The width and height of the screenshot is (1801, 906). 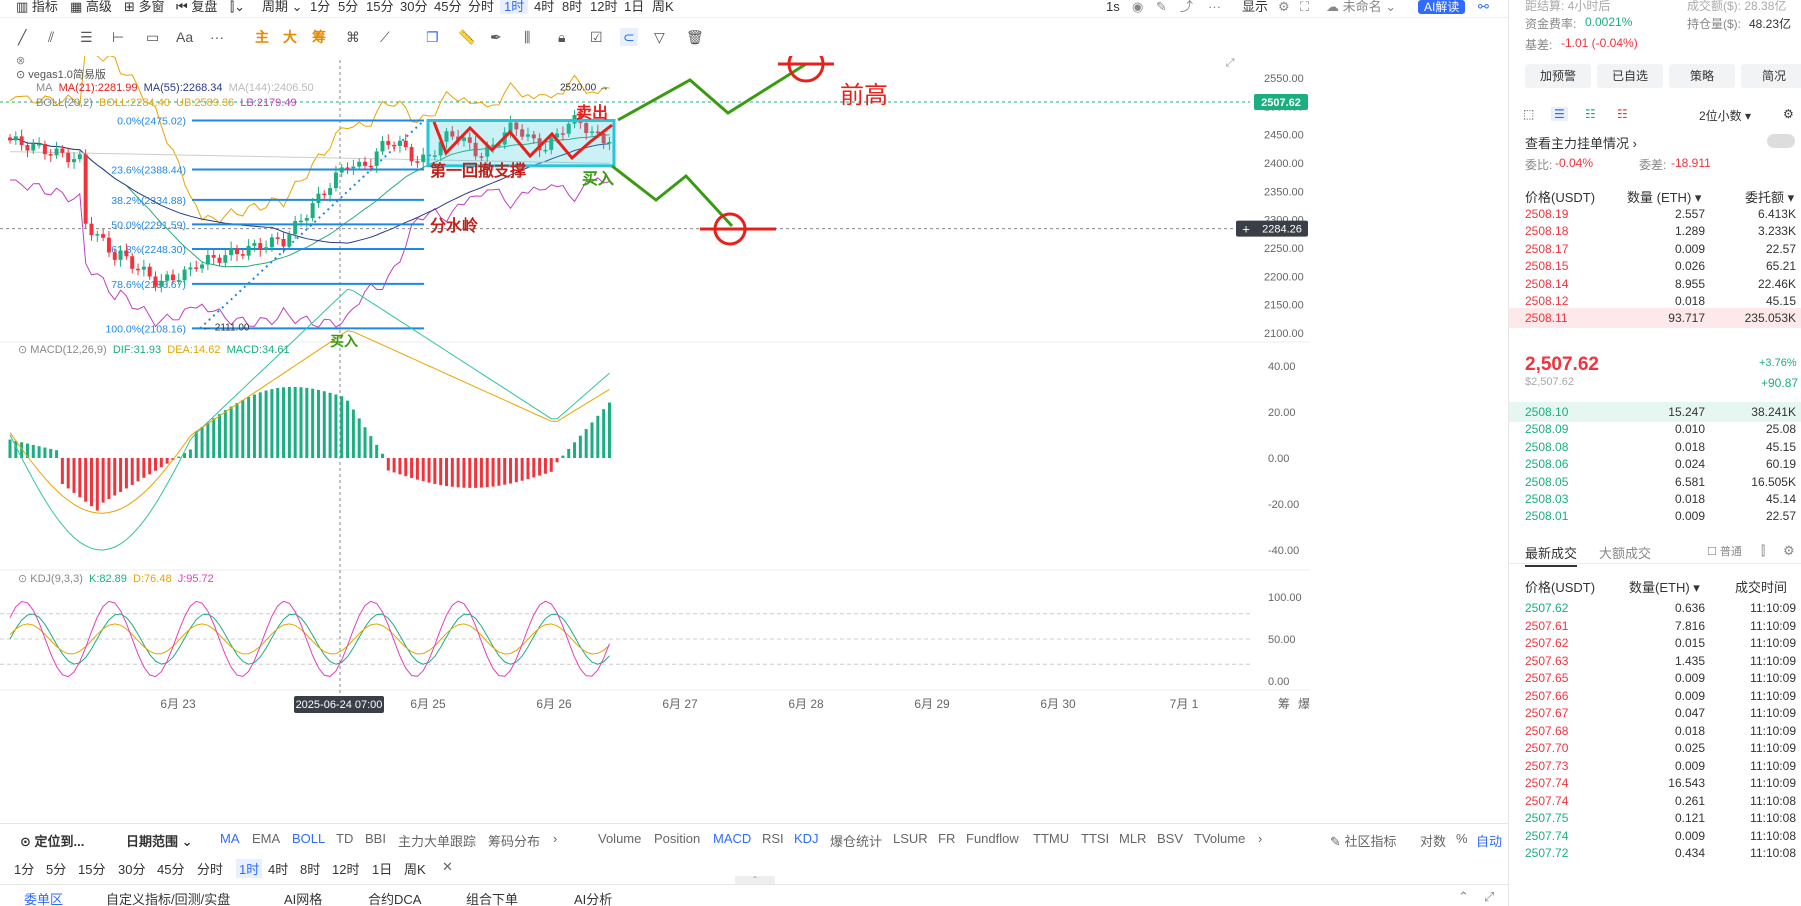 What do you see at coordinates (382, 868) in the screenshot?
I see `bot-interval-1d: 1日` at bounding box center [382, 868].